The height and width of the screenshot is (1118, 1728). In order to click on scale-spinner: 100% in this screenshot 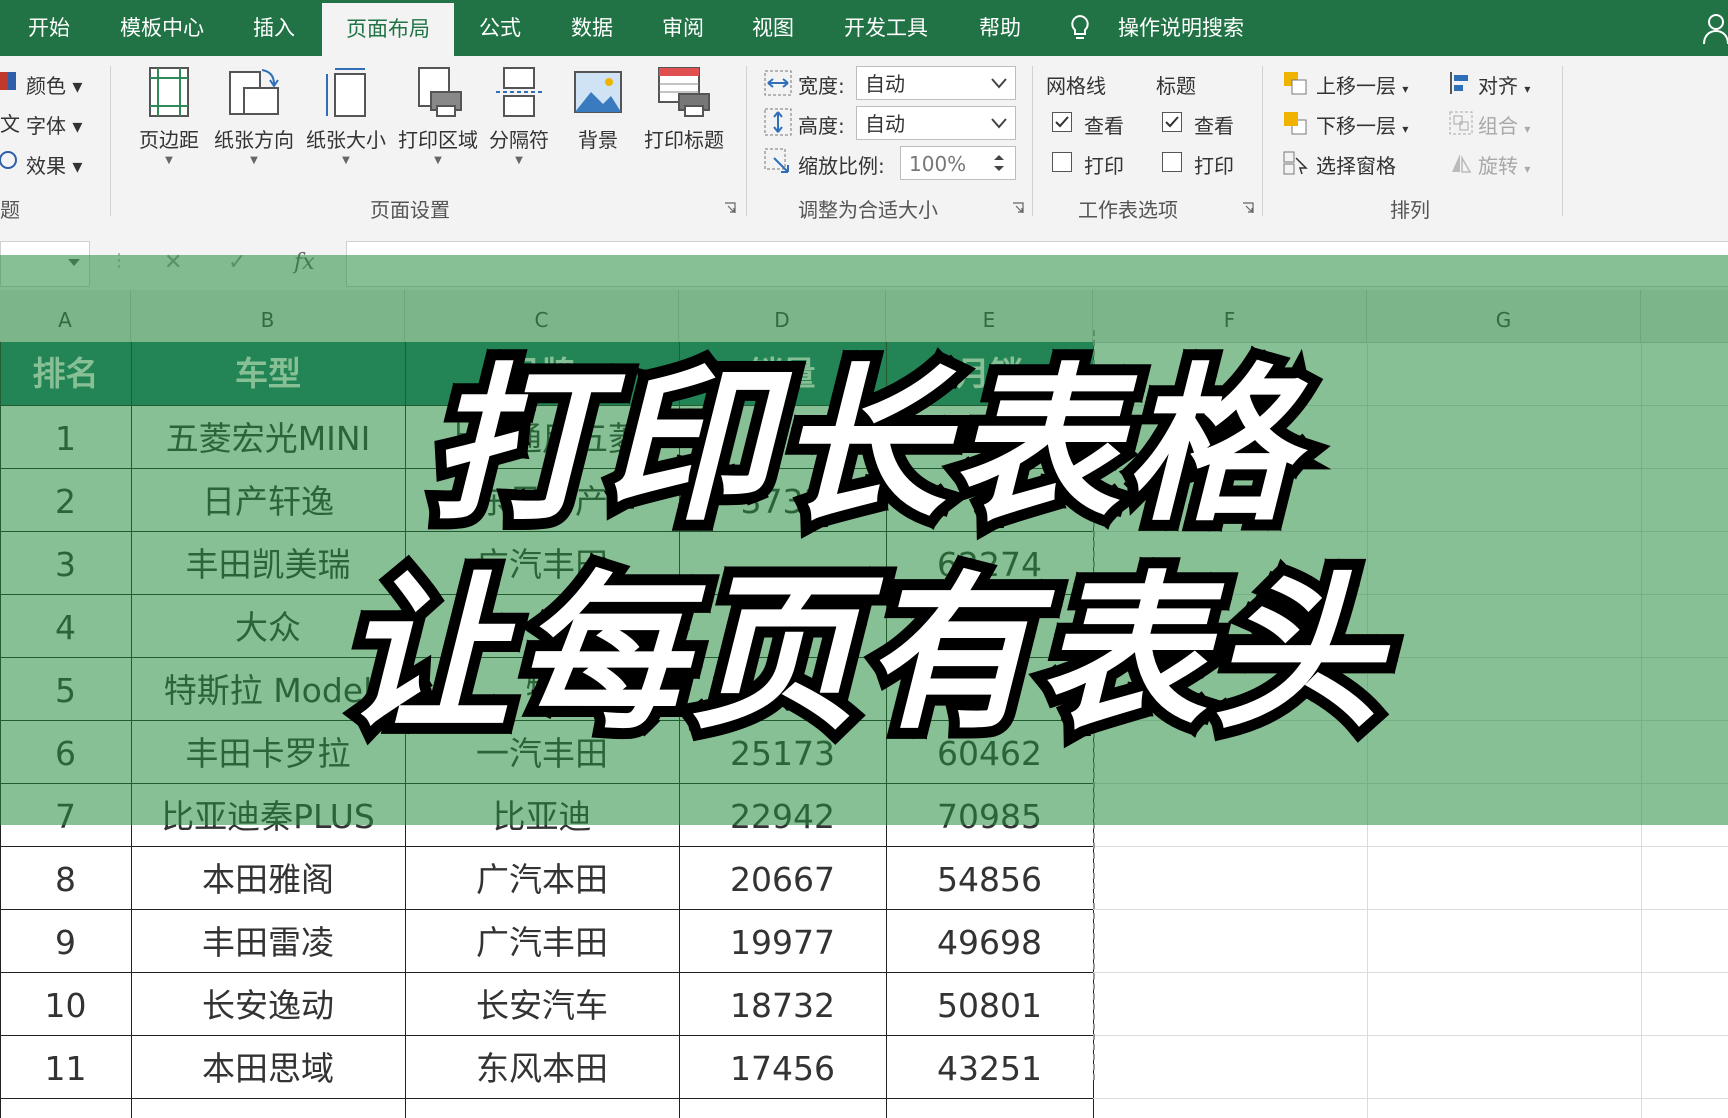, I will do `click(958, 163)`.